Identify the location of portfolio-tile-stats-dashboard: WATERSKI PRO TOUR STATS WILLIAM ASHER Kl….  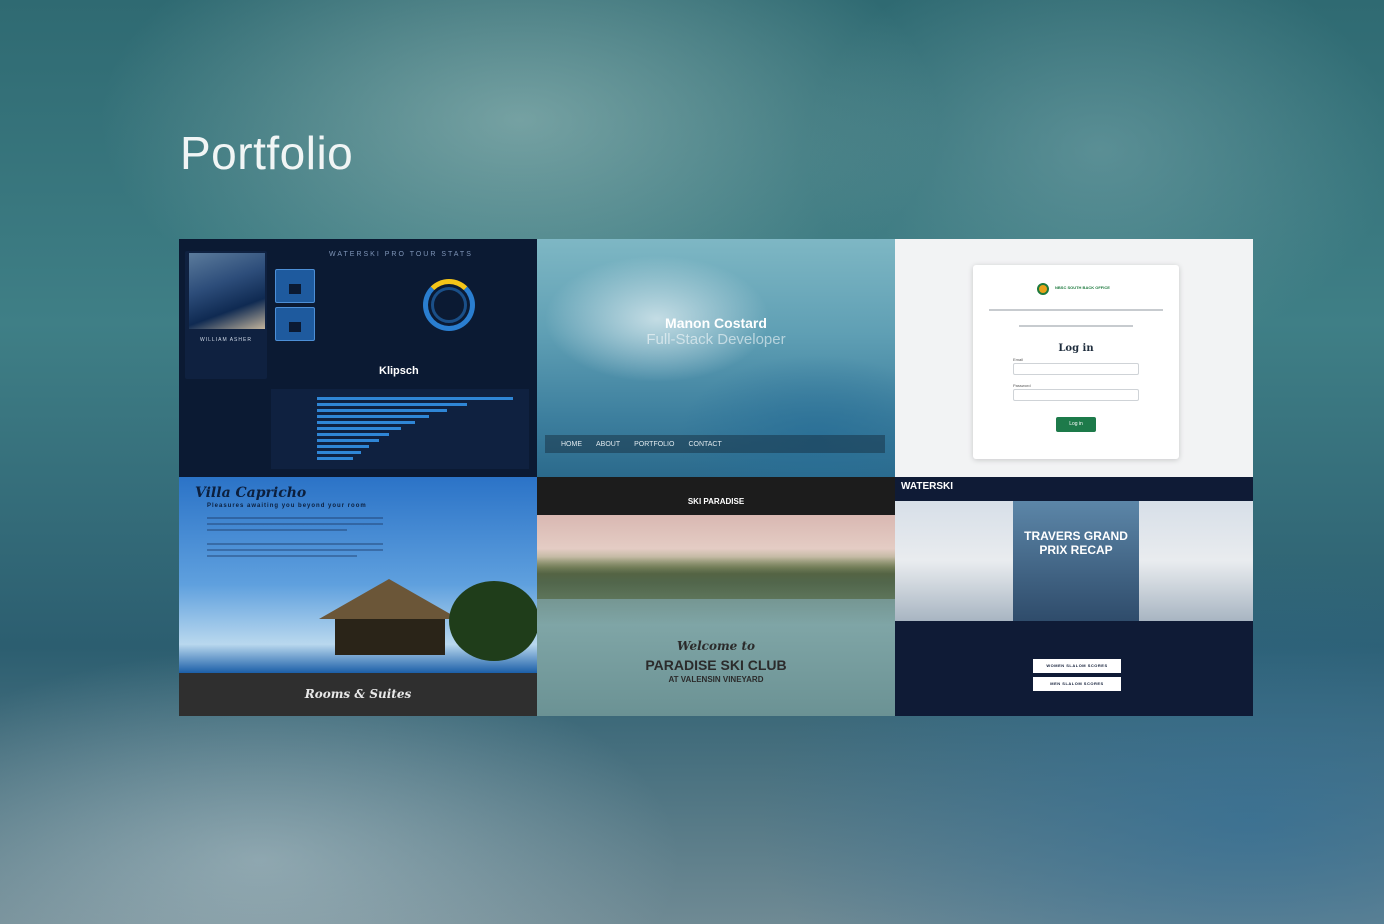
(358, 358).